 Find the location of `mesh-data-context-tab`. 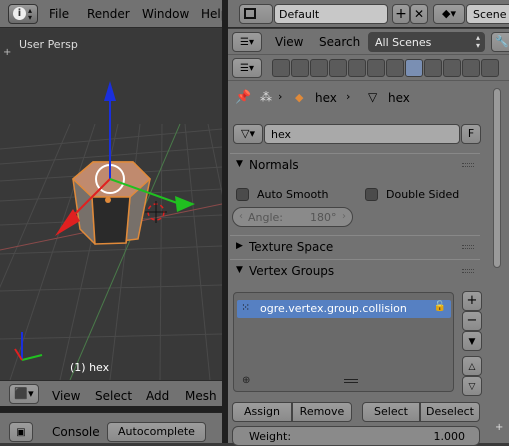

mesh-data-context-tab is located at coordinates (414, 68).